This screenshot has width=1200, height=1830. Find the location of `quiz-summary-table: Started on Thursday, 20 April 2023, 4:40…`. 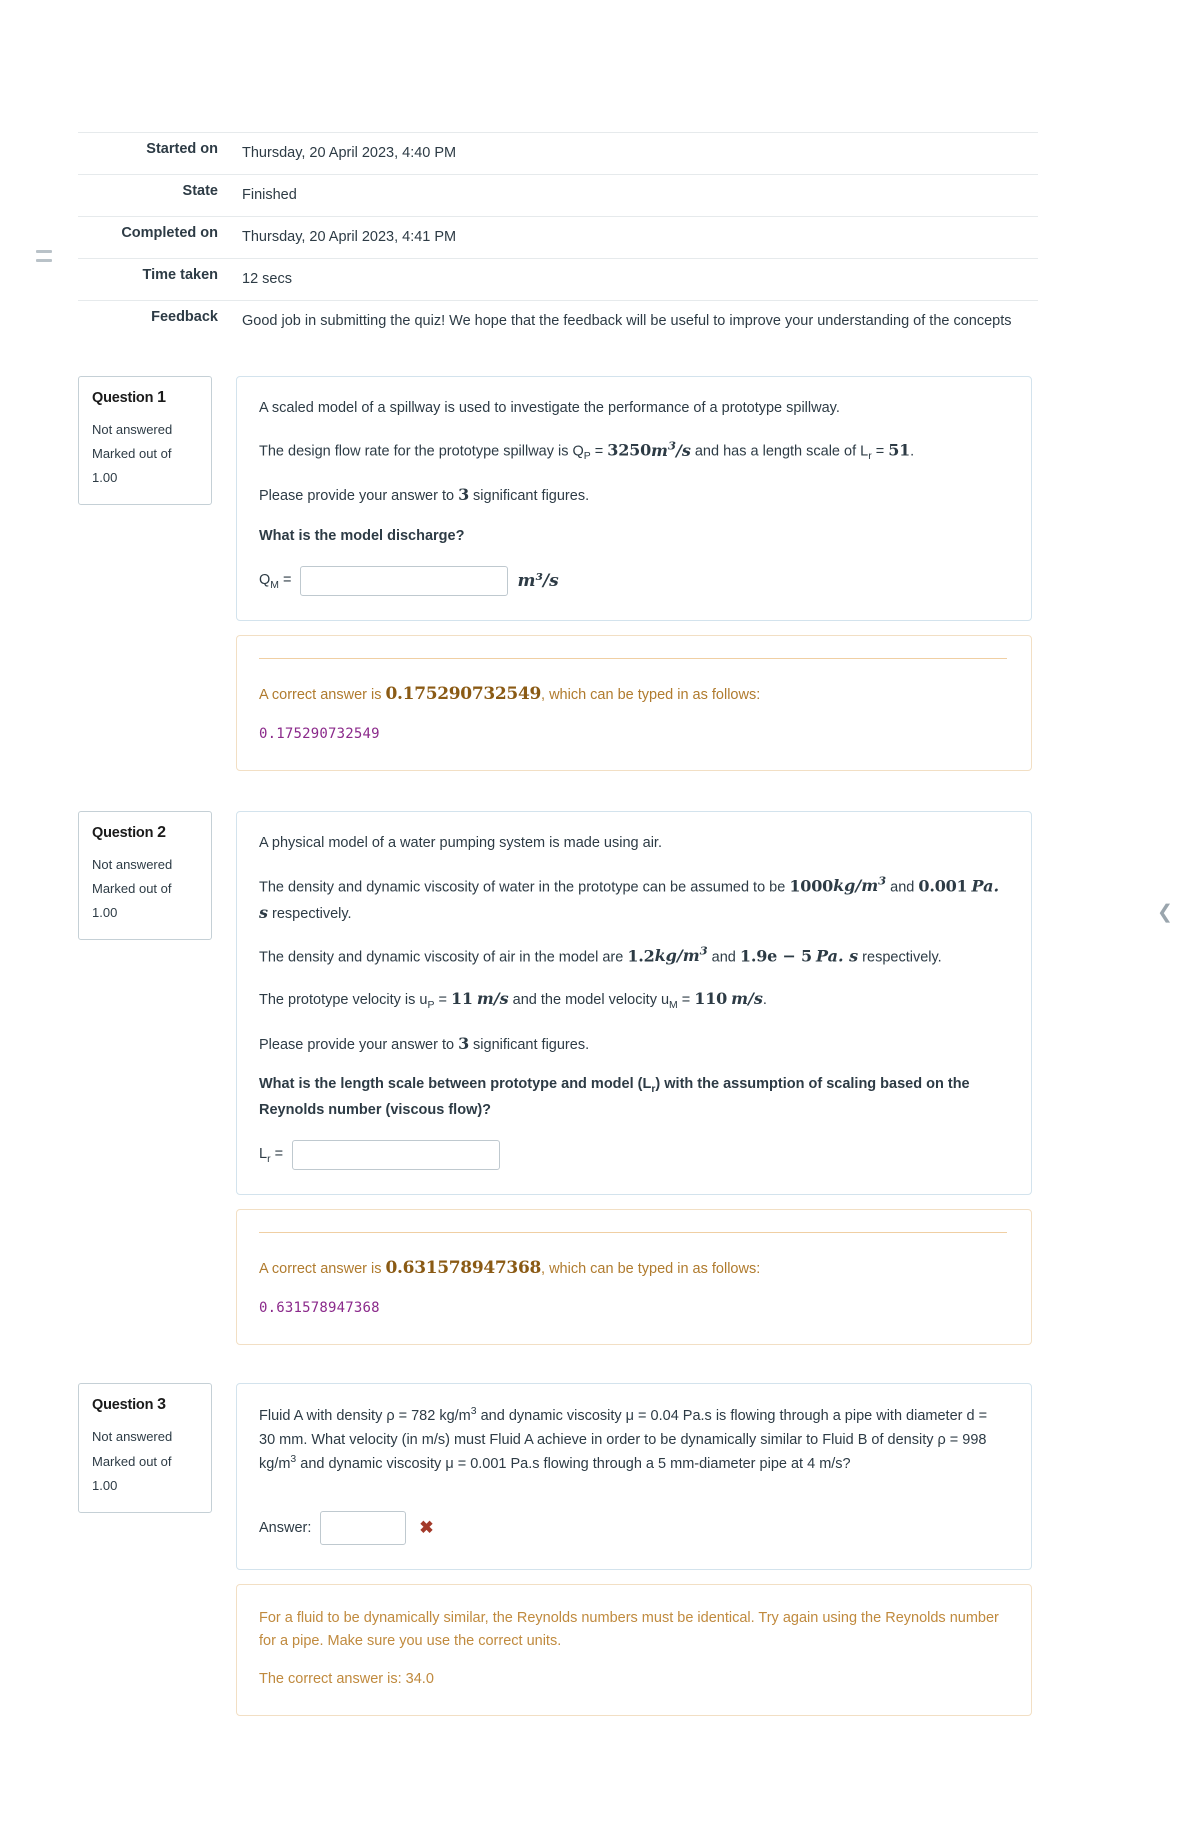

quiz-summary-table: Started on Thursday, 20 April 2023, 4:40… is located at coordinates (558, 237).